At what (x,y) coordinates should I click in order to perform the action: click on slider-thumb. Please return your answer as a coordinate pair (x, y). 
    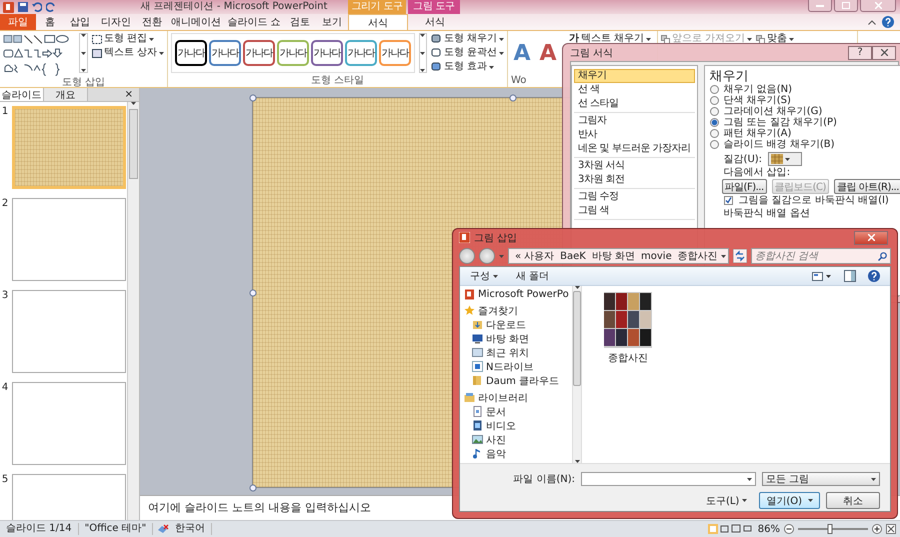
    Looking at the image, I should click on (829, 529).